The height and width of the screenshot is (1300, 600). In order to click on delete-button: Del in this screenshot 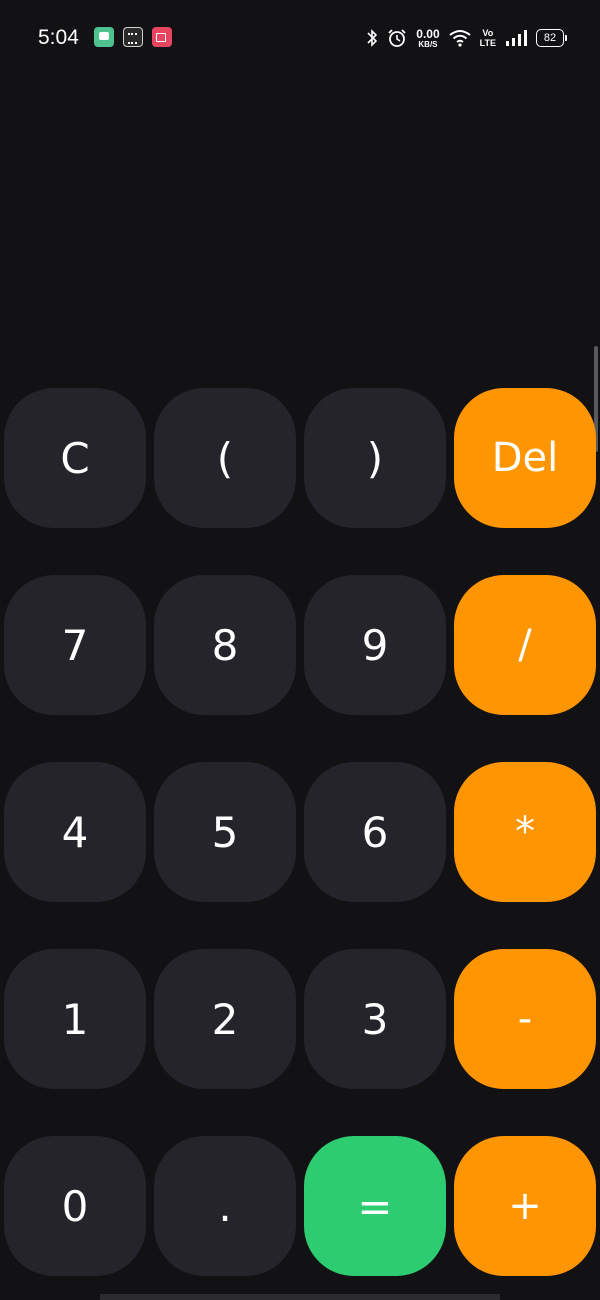, I will do `click(525, 458)`.